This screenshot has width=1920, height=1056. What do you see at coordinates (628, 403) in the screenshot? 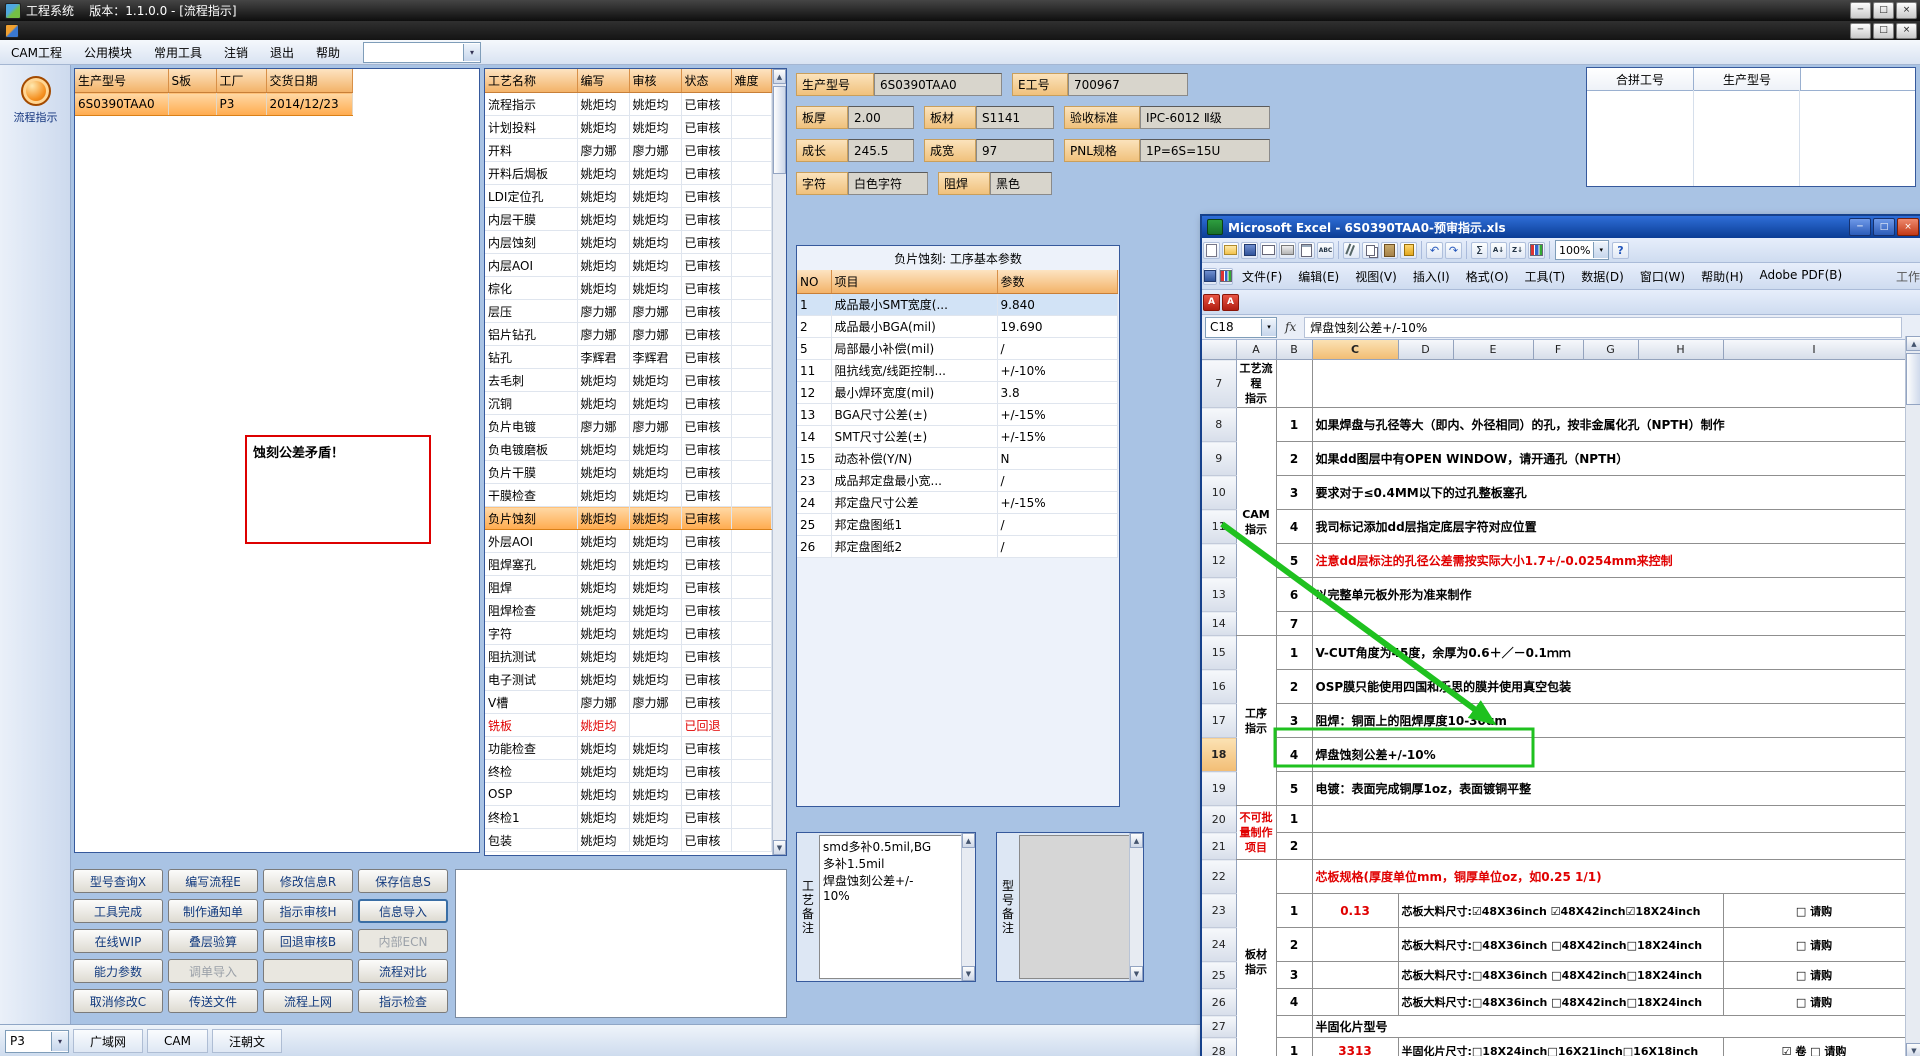
I see `process-row: 沉铜 姚炬均 姚炬均 已审核` at bounding box center [628, 403].